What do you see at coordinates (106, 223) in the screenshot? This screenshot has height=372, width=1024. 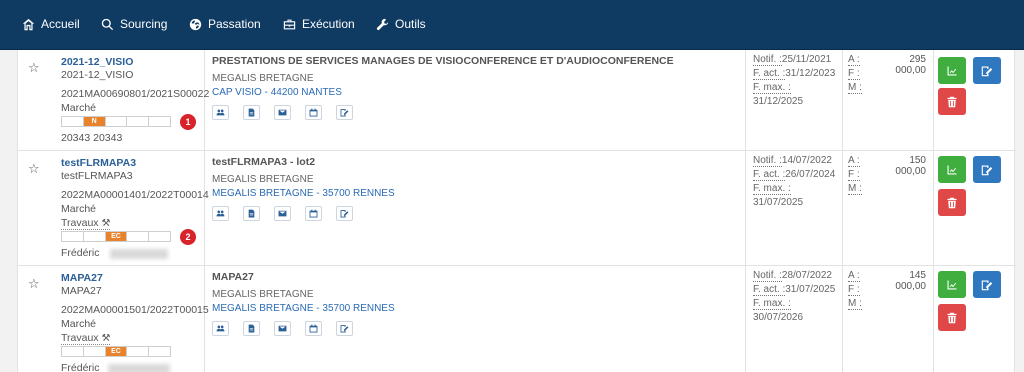 I see `hammer-icon: ⚒` at bounding box center [106, 223].